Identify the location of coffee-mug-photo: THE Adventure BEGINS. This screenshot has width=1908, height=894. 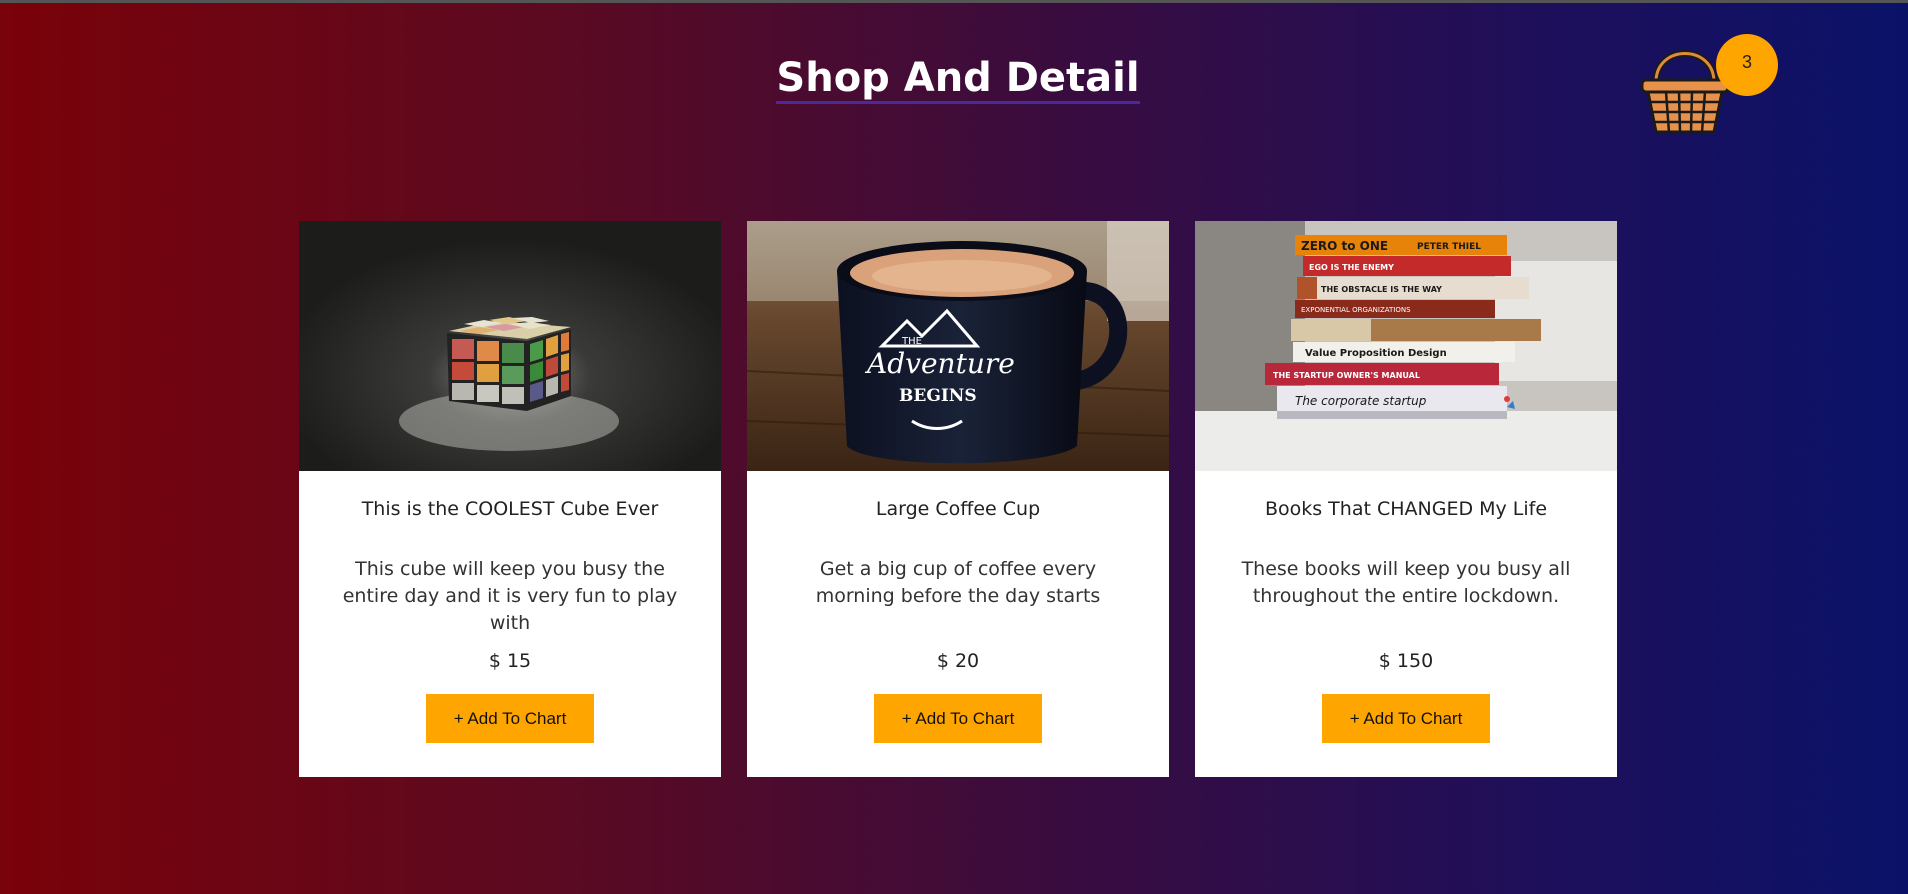
(958, 346).